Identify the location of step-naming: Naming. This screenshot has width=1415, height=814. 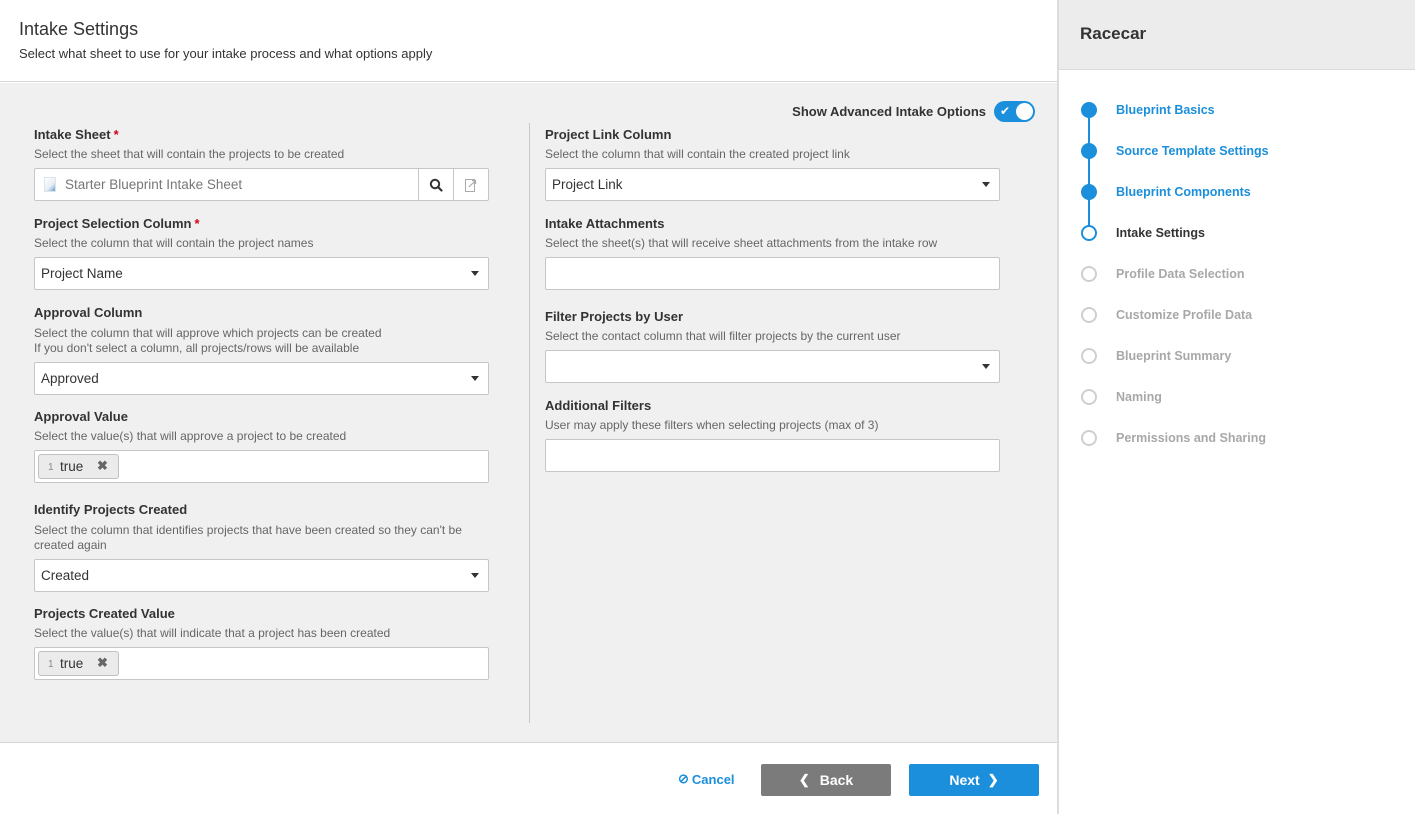
(1237, 397).